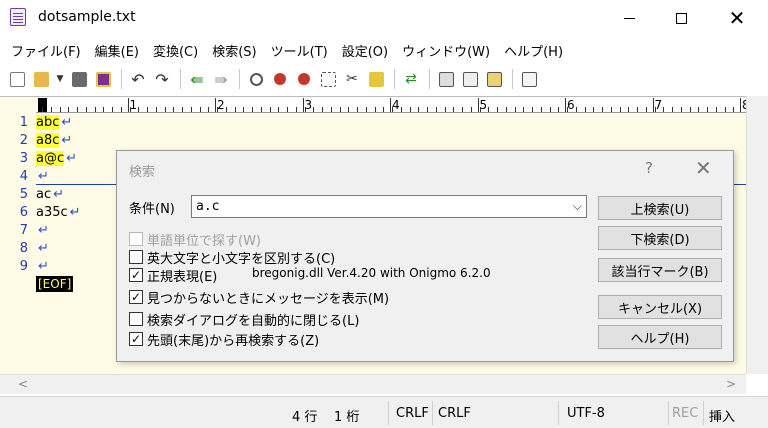  I want to click on replace-button, so click(328, 79).